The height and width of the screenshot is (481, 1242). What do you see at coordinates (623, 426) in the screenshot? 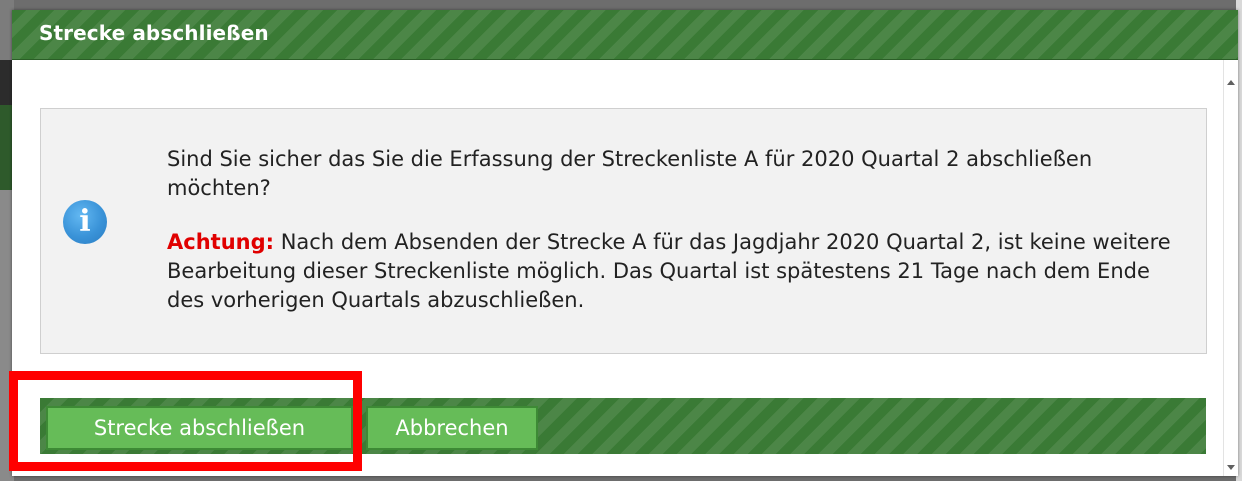
I see `dialog-button-bar: Strecke abschließen Abbrechen` at bounding box center [623, 426].